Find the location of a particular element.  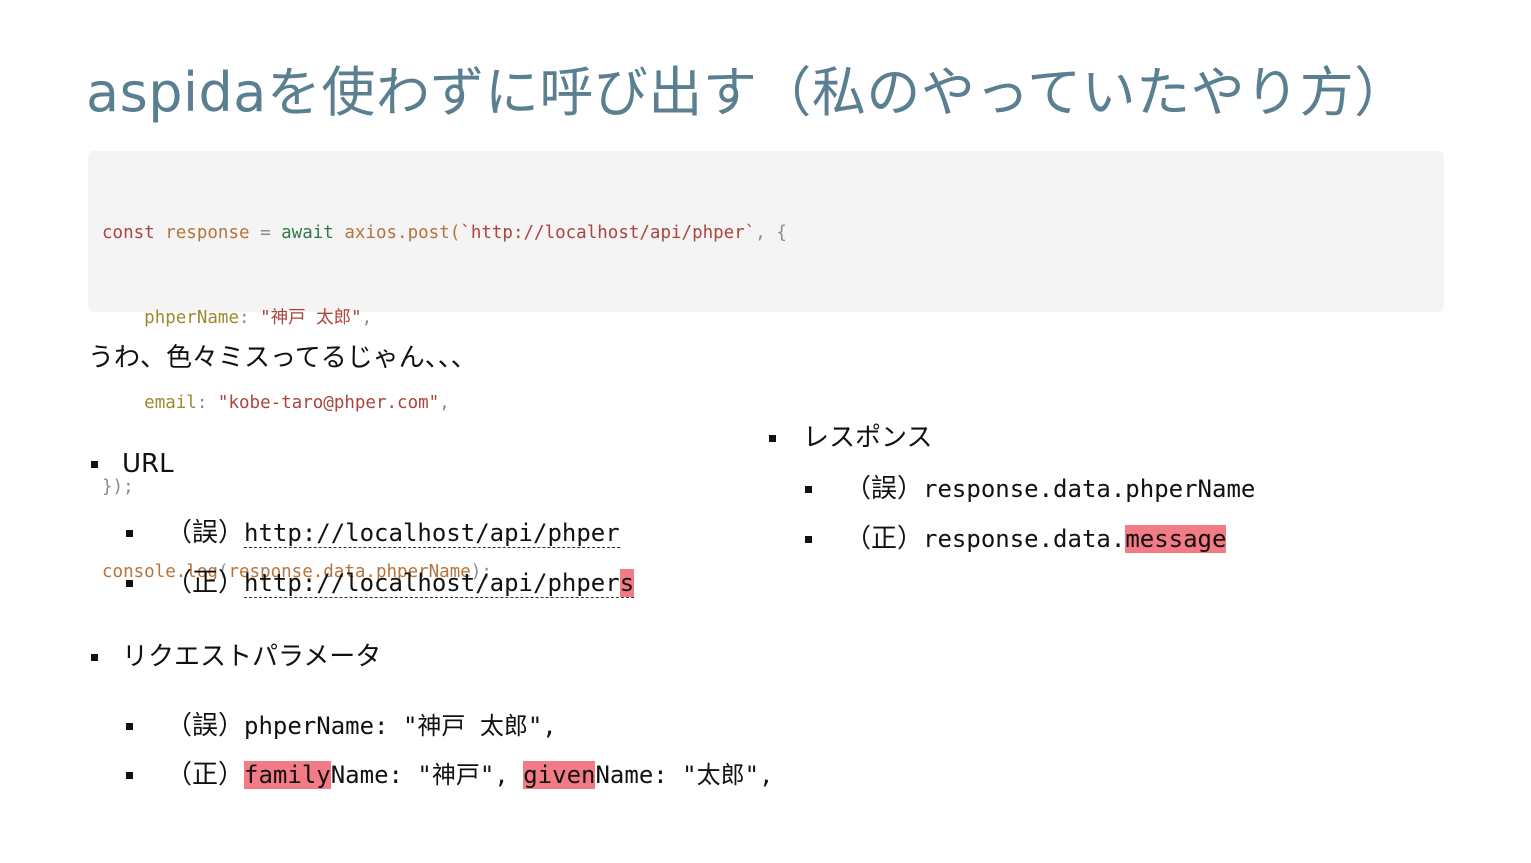

wrong-url-link: http://localhost/api/phper is located at coordinates (432, 533).